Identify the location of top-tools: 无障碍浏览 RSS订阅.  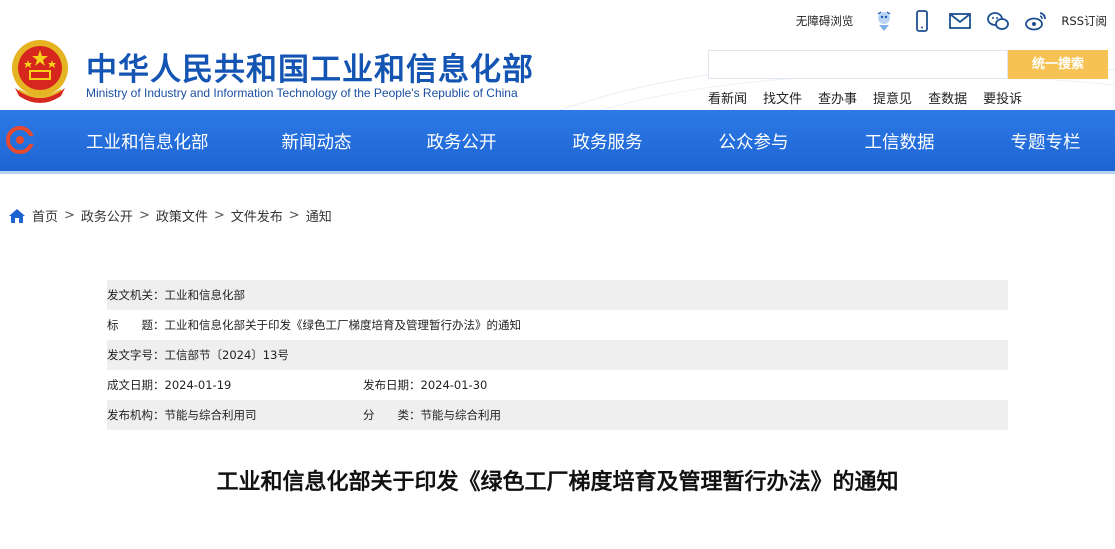
(951, 21).